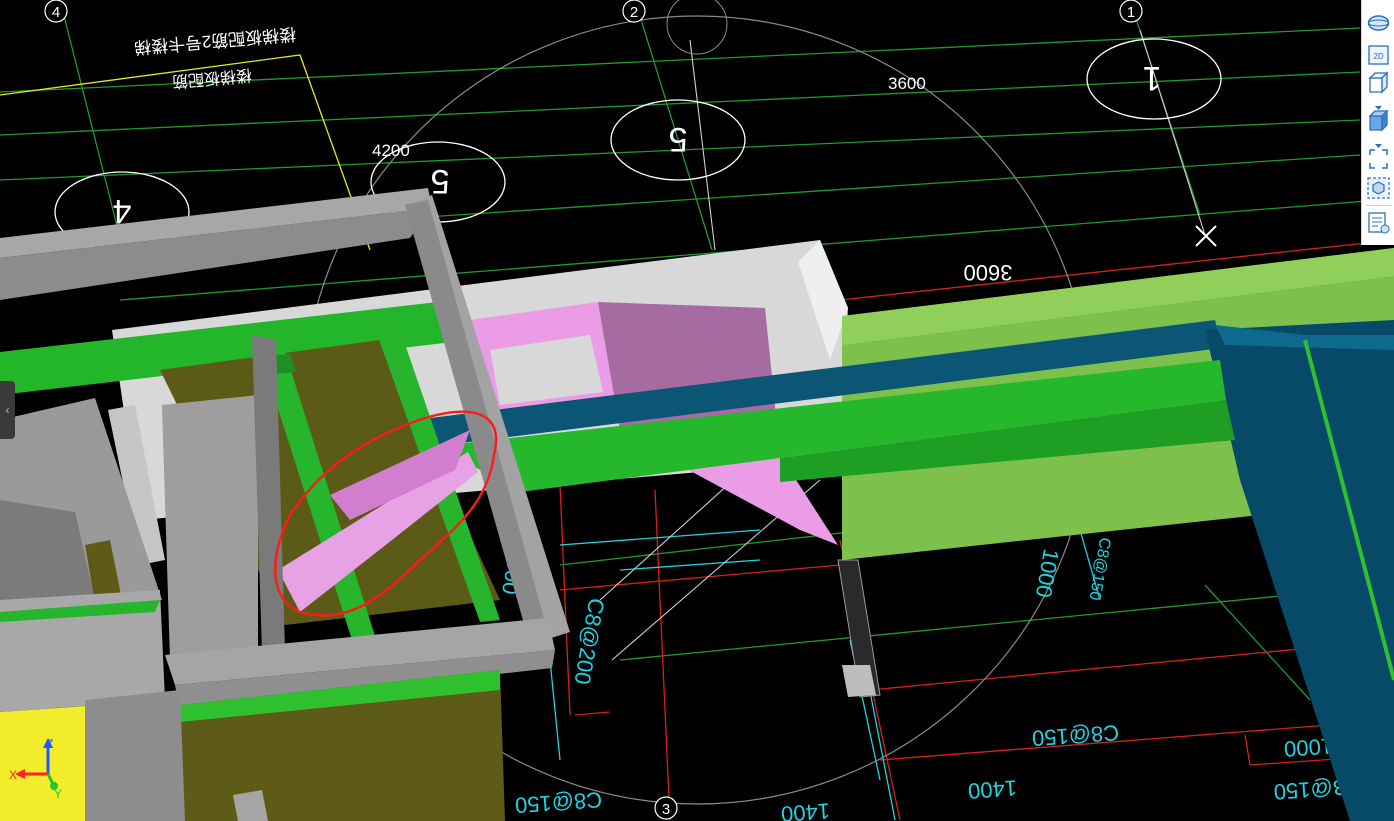  What do you see at coordinates (1378, 205) in the screenshot?
I see `toolbar-separator` at bounding box center [1378, 205].